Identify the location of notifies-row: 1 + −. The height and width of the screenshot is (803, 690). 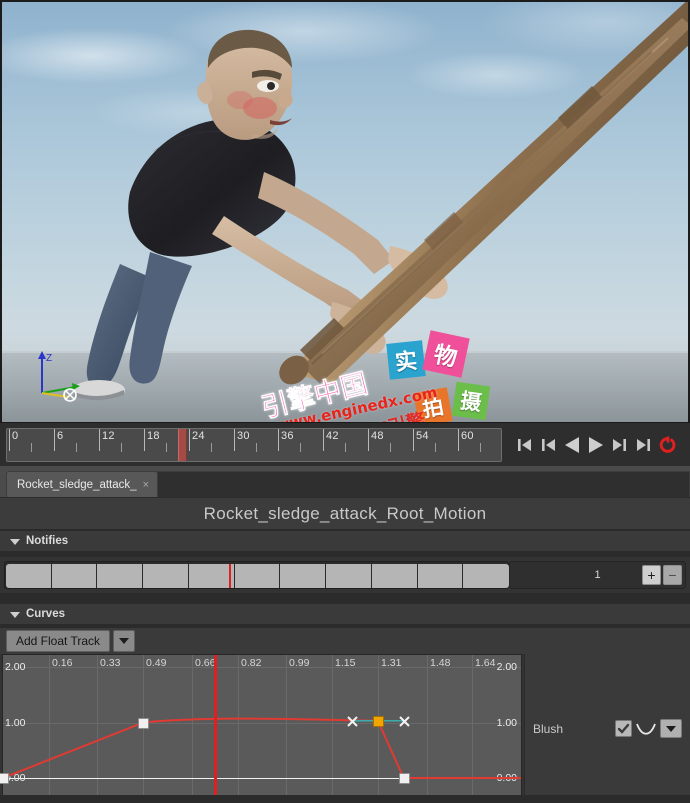
(345, 575).